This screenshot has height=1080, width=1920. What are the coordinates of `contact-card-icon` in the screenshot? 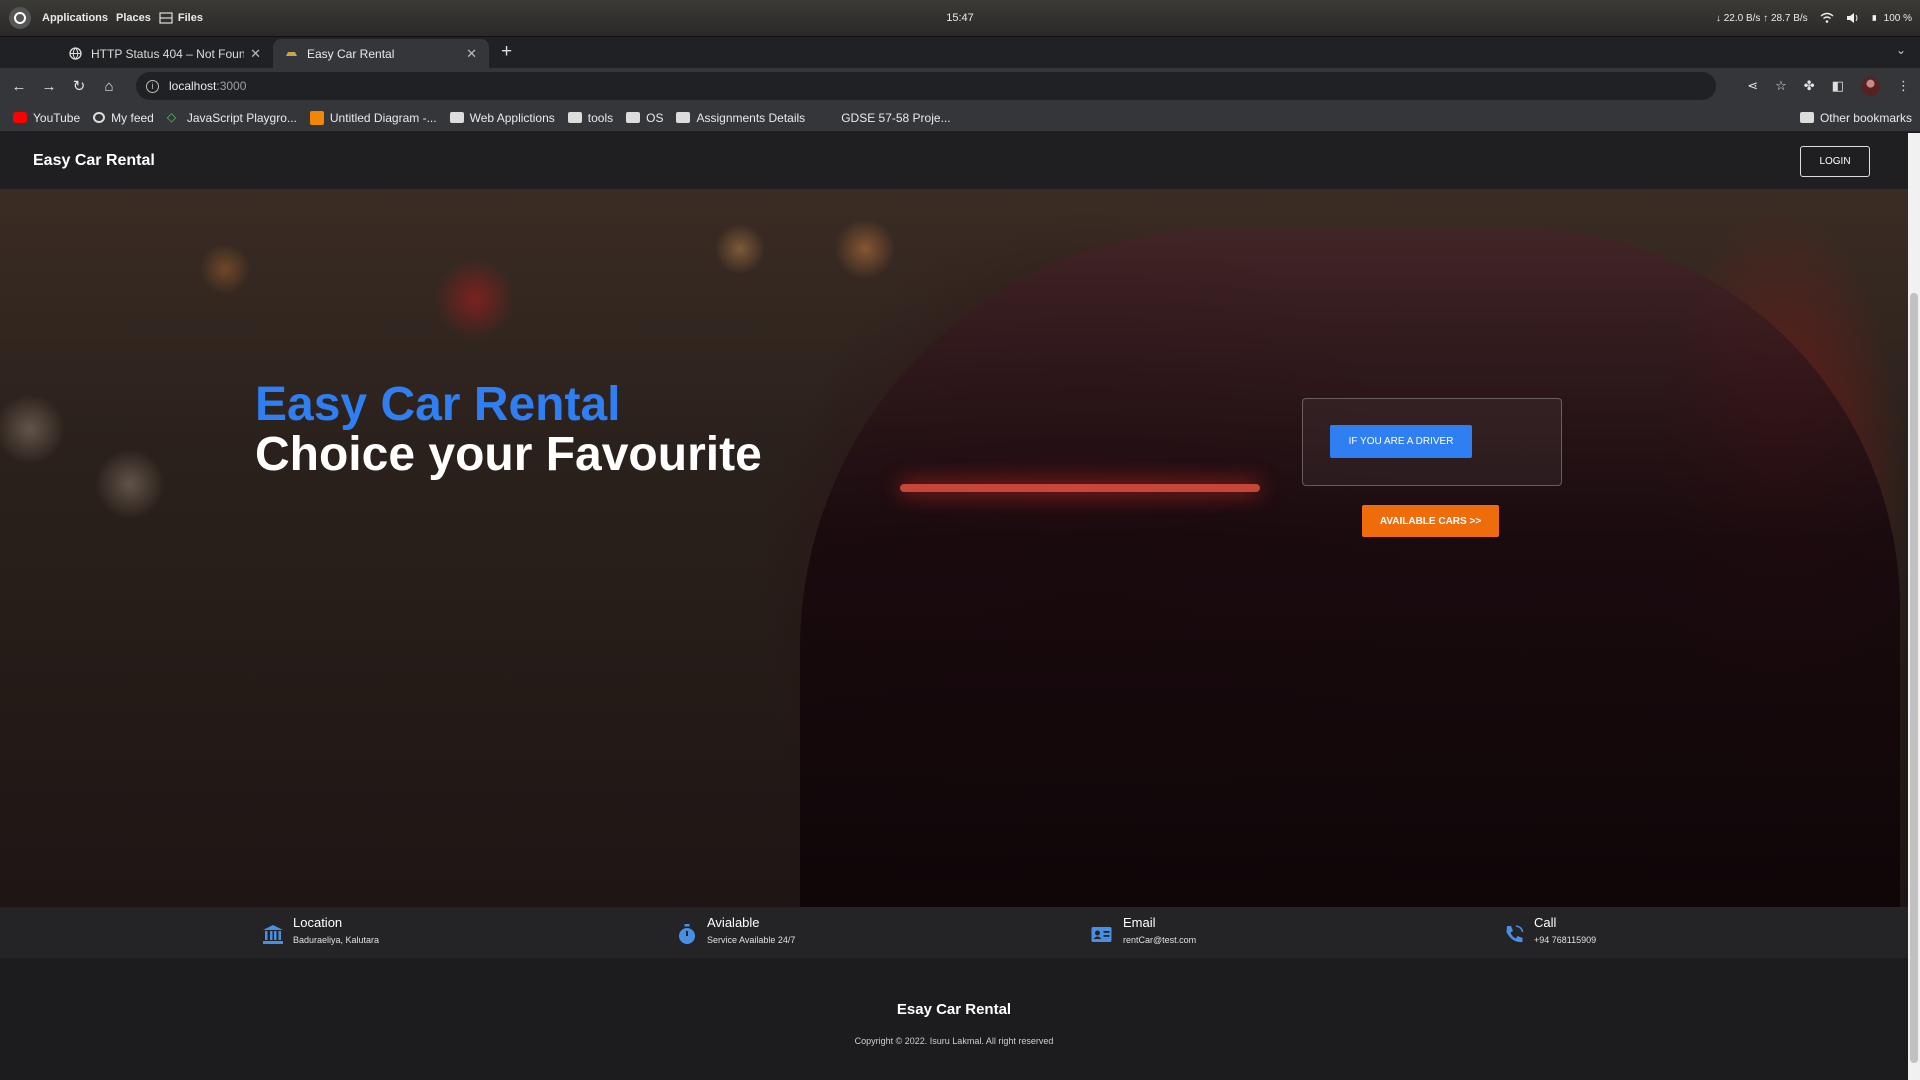 It's located at (1101, 934).